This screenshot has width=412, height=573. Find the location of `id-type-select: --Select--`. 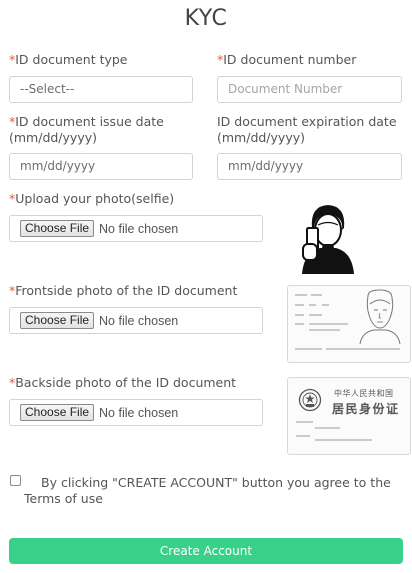

id-type-select: --Select-- is located at coordinates (101, 89).